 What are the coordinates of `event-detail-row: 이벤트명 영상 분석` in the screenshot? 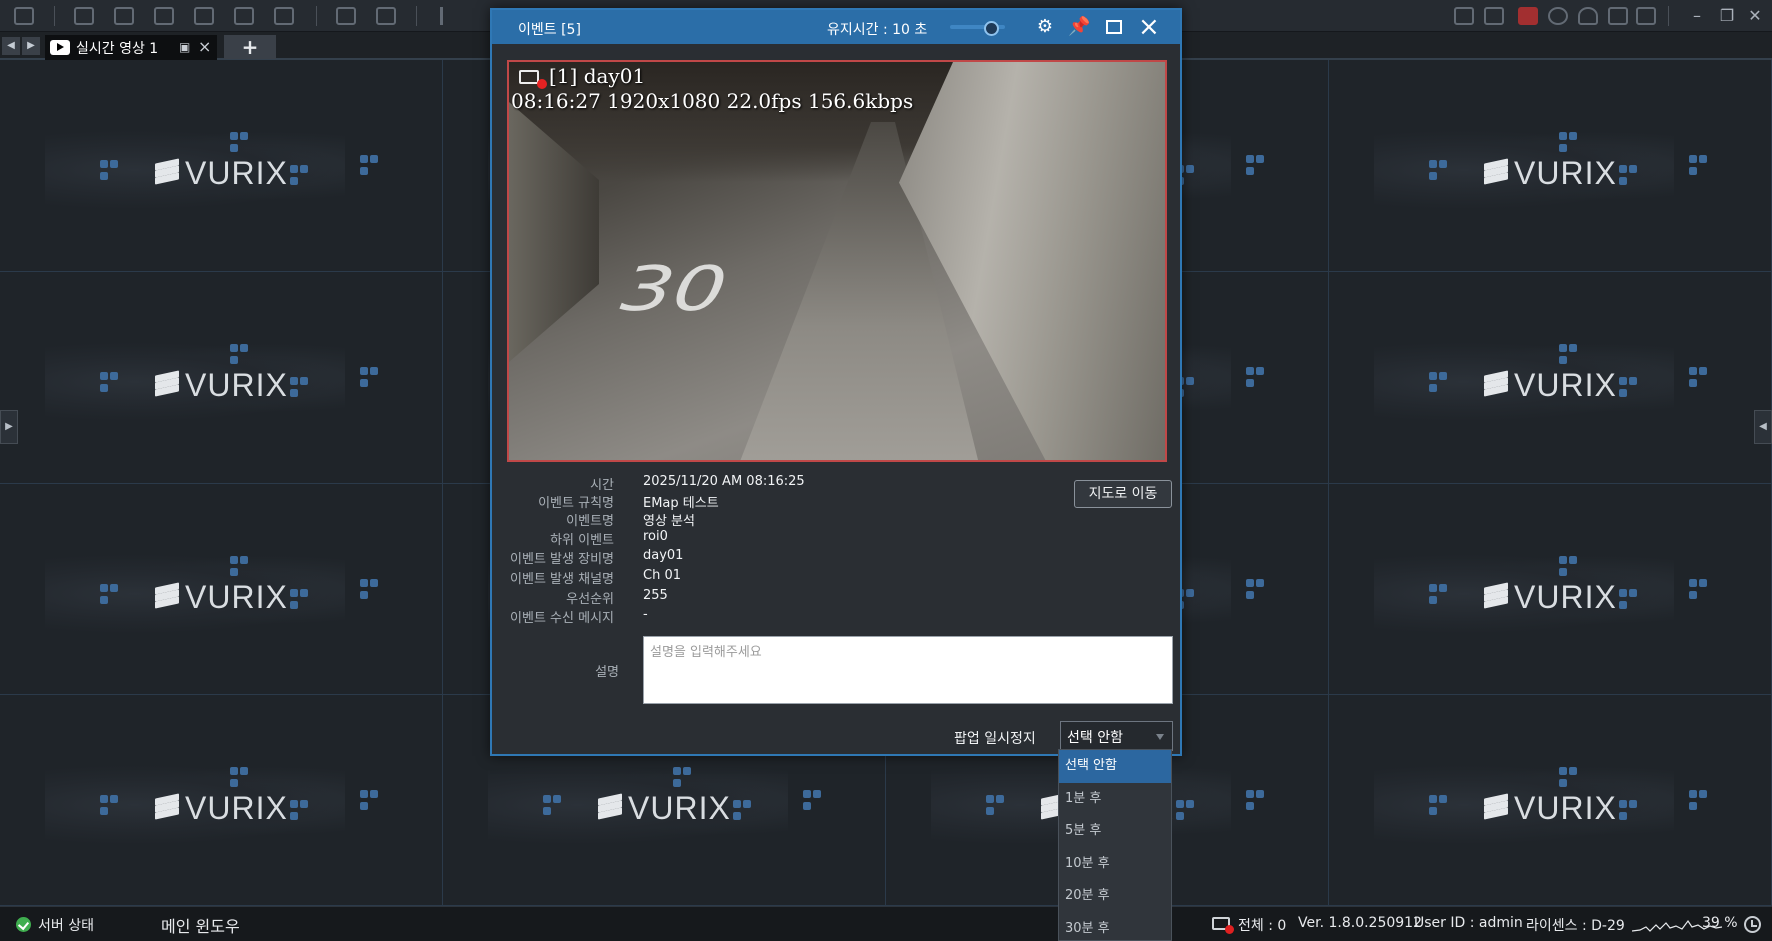 It's located at (836, 519).